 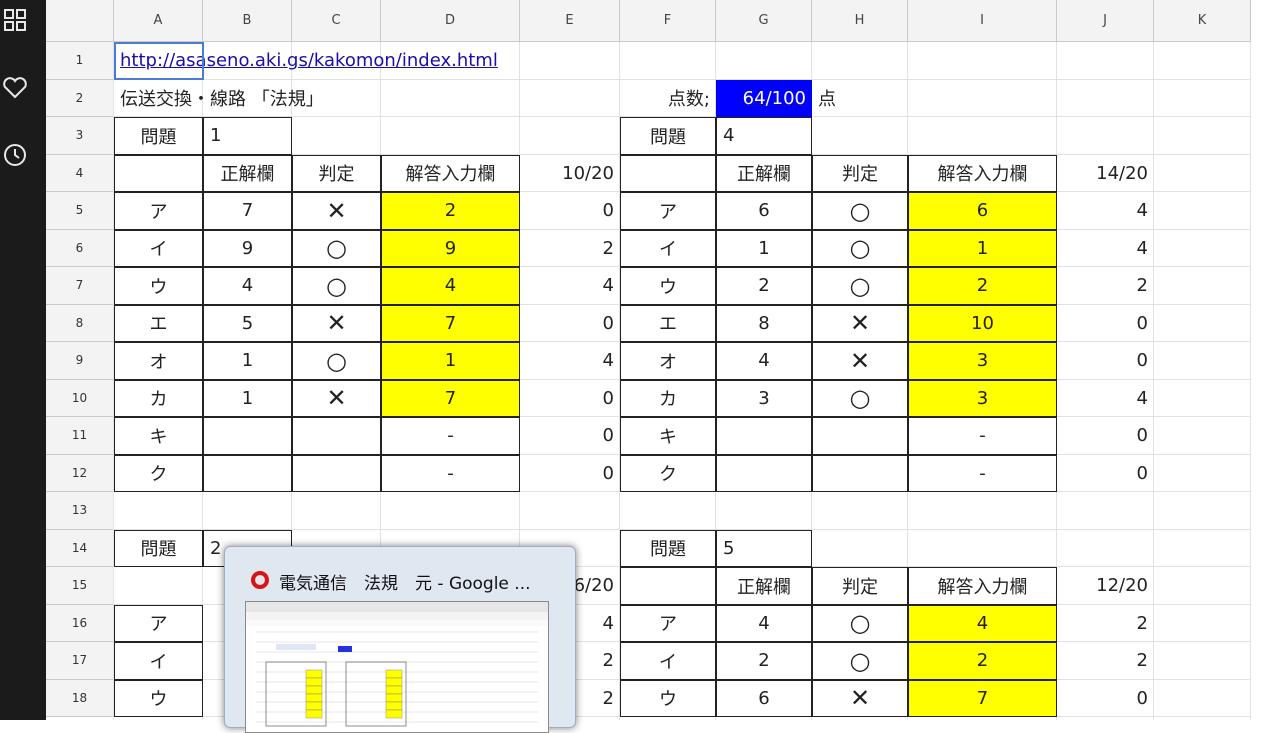 I want to click on row-header-15: 15, so click(x=80, y=586).